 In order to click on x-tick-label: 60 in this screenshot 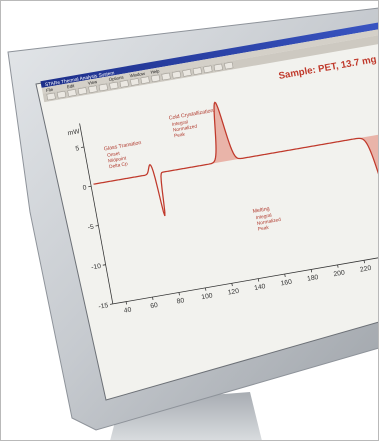, I will do `click(154, 306)`.